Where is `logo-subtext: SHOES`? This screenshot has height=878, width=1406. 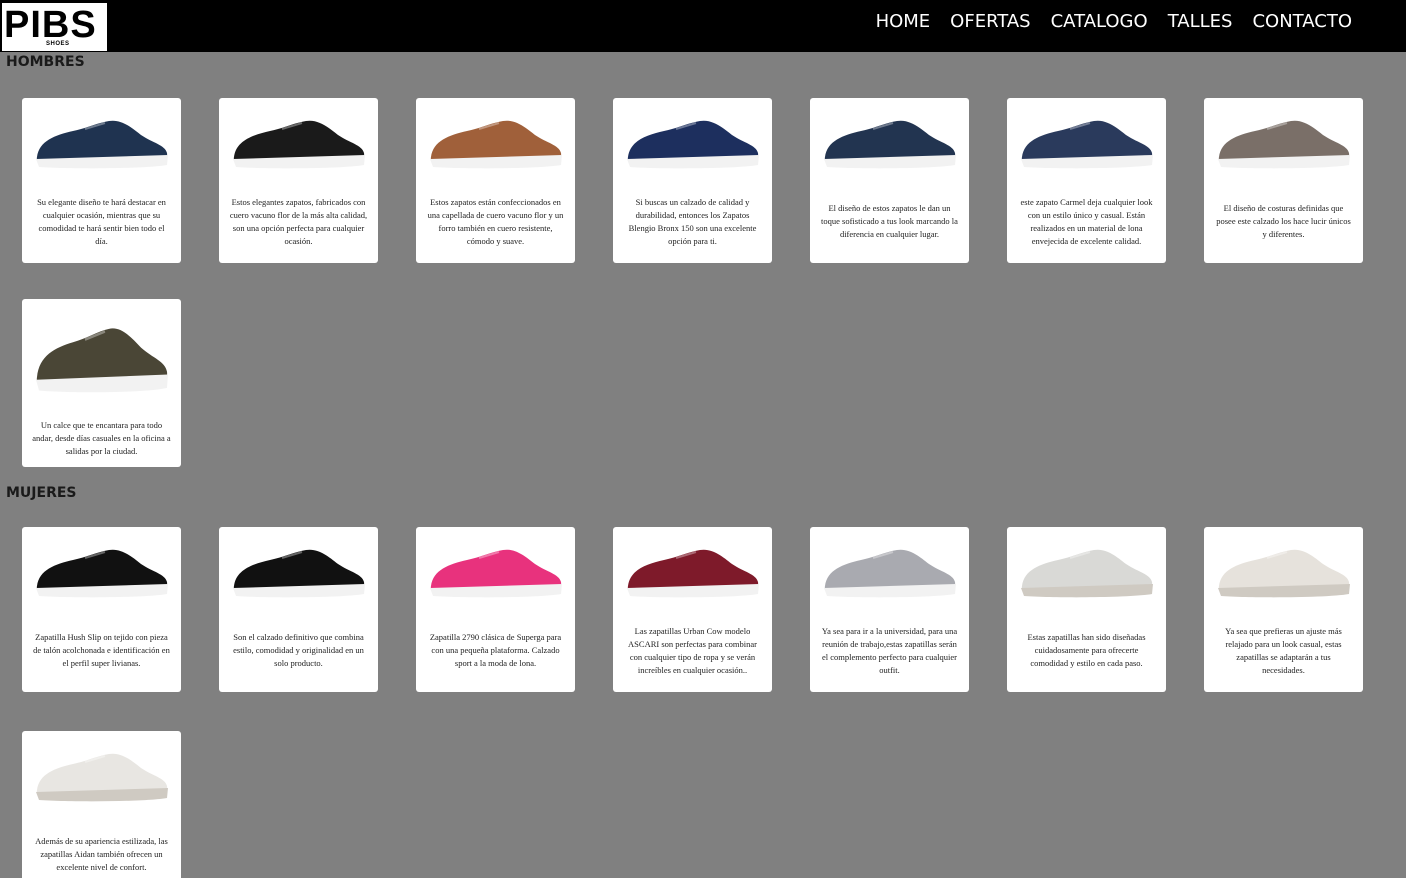 logo-subtext: SHOES is located at coordinates (58, 44).